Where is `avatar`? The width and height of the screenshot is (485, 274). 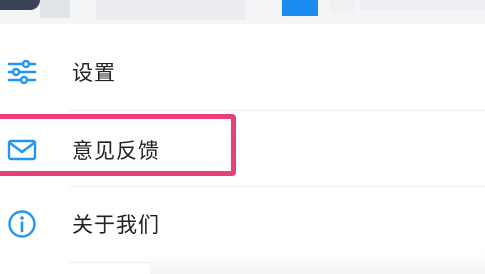
avatar is located at coordinates (20, 5).